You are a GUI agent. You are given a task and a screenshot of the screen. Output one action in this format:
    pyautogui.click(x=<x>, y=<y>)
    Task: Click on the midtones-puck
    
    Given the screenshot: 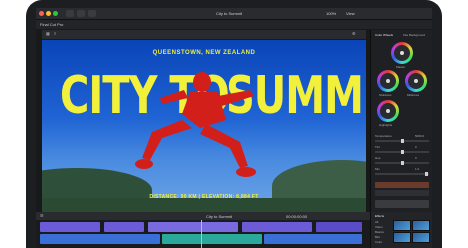 What is the action you would take?
    pyautogui.click(x=416, y=81)
    